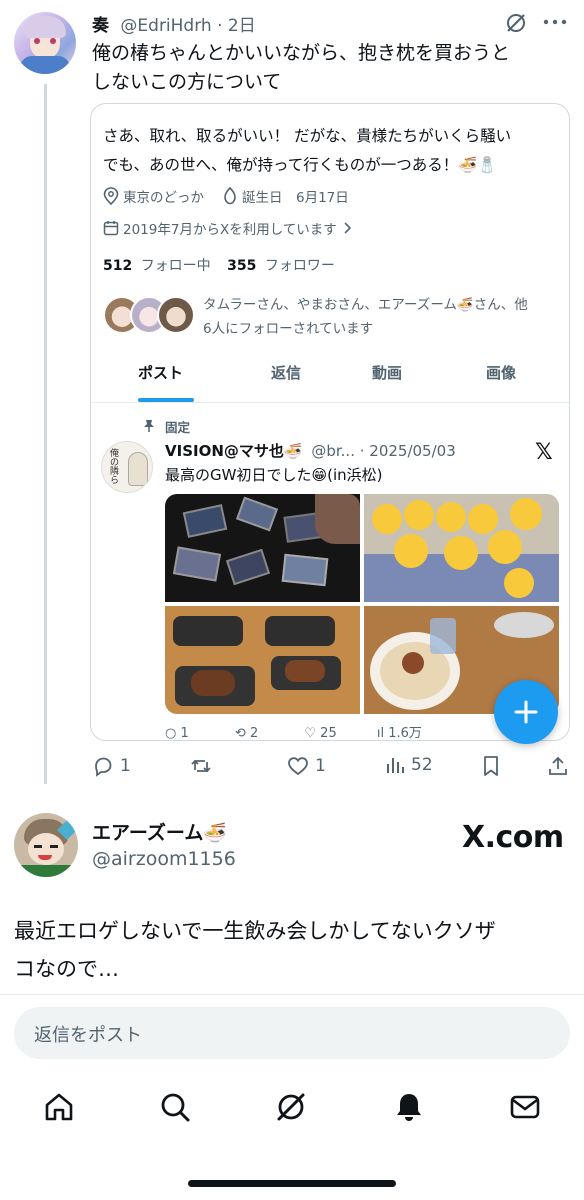  I want to click on location-icon, so click(111, 196).